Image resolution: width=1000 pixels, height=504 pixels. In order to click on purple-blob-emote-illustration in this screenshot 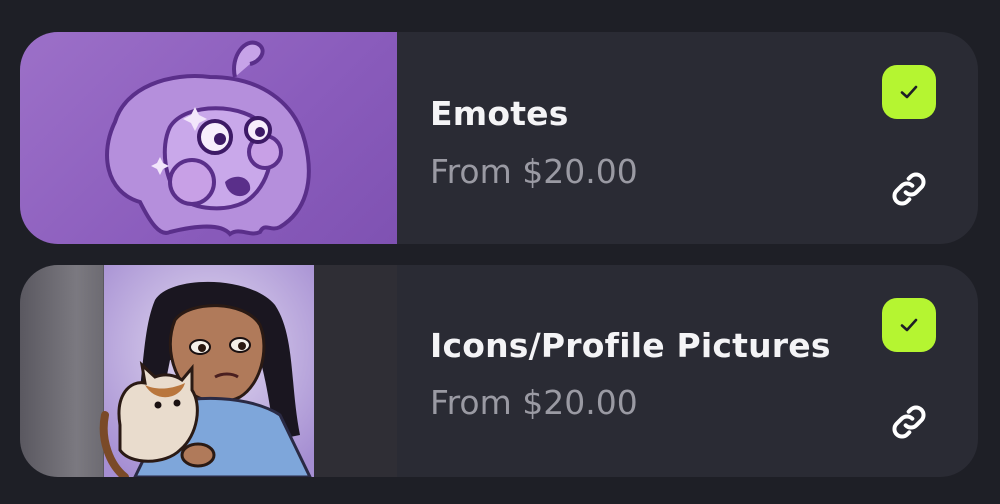, I will do `click(208, 138)`.